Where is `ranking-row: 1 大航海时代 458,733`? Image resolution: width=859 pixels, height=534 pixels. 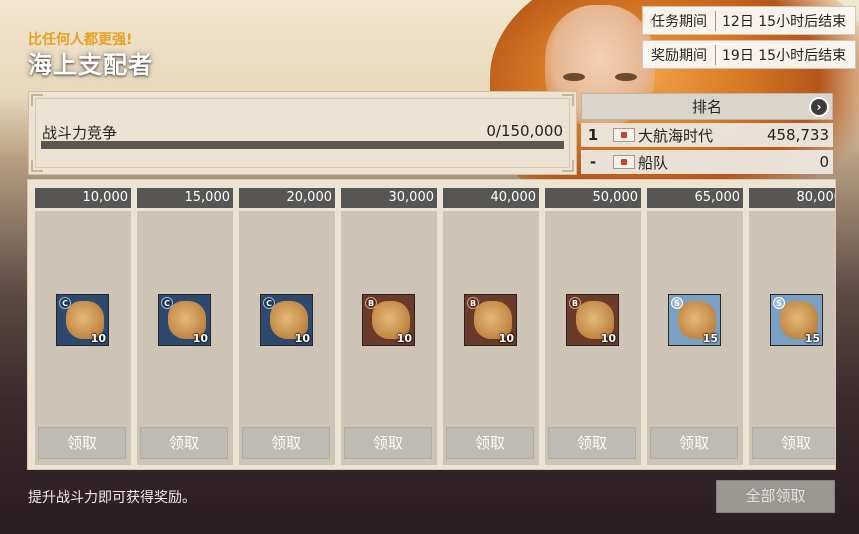 ranking-row: 1 大航海时代 458,733 is located at coordinates (707, 135).